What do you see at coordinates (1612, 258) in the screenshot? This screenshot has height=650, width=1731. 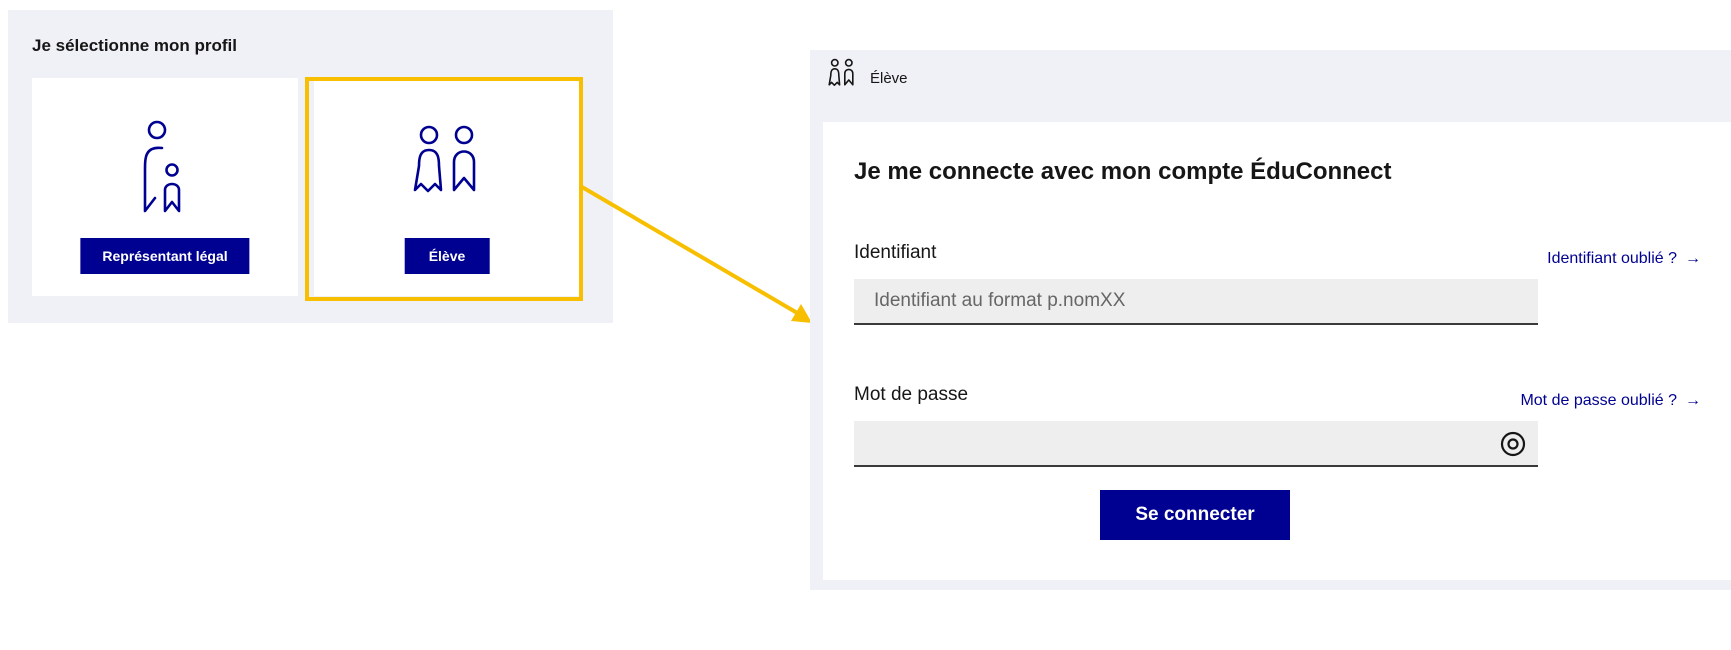 I see `forgot-identifier-text: Identifiant oublié ?` at bounding box center [1612, 258].